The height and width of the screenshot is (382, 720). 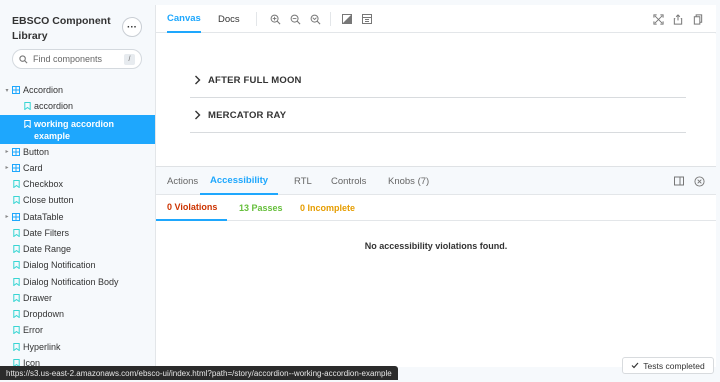 What do you see at coordinates (42, 346) in the screenshot?
I see `sidebar-item-label: Hyperlink` at bounding box center [42, 346].